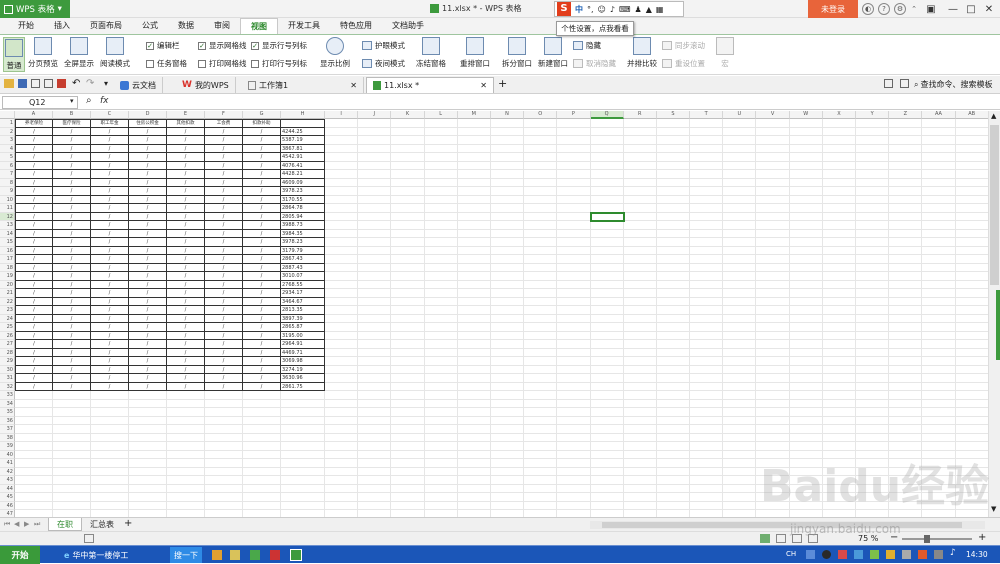  I want to click on window-list-icon, so click(888, 83).